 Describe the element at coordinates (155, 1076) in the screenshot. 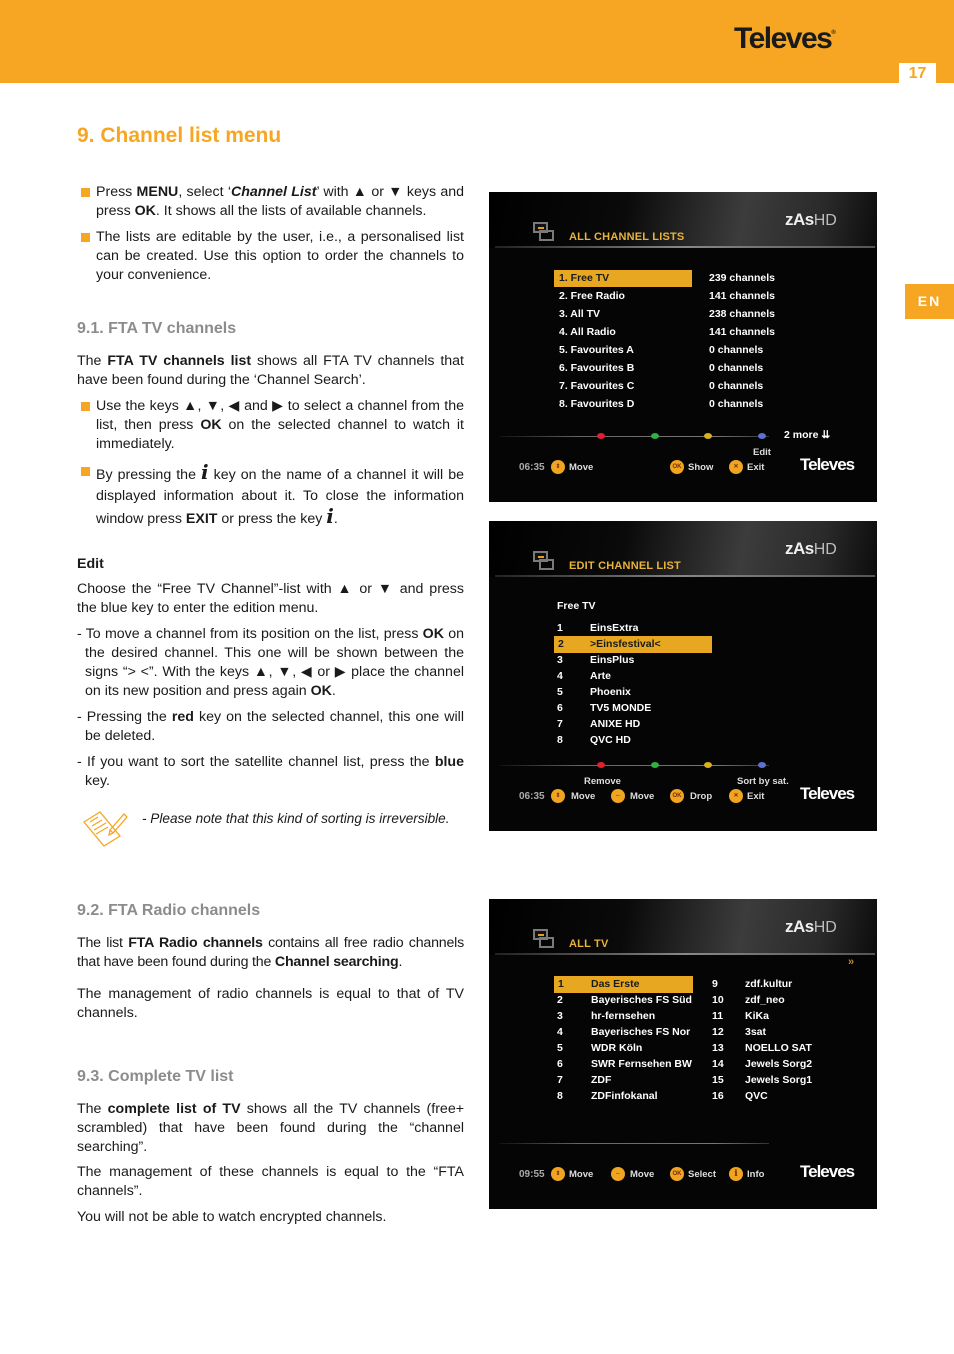

I see `subsection-title-complete-tv: 9.3. Complete TV list` at that location.